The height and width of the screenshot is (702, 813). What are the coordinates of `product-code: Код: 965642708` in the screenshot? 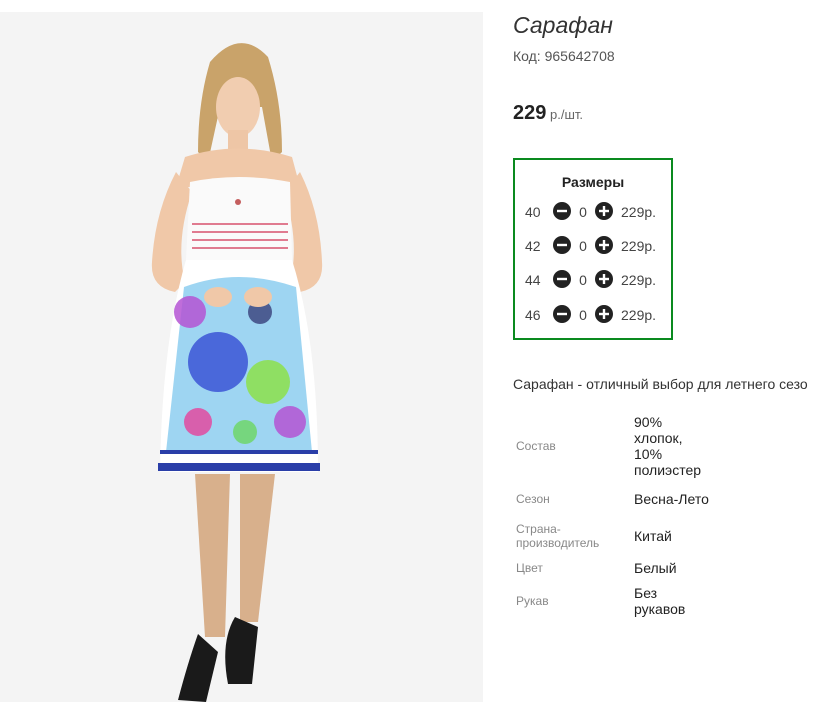 It's located at (564, 56).